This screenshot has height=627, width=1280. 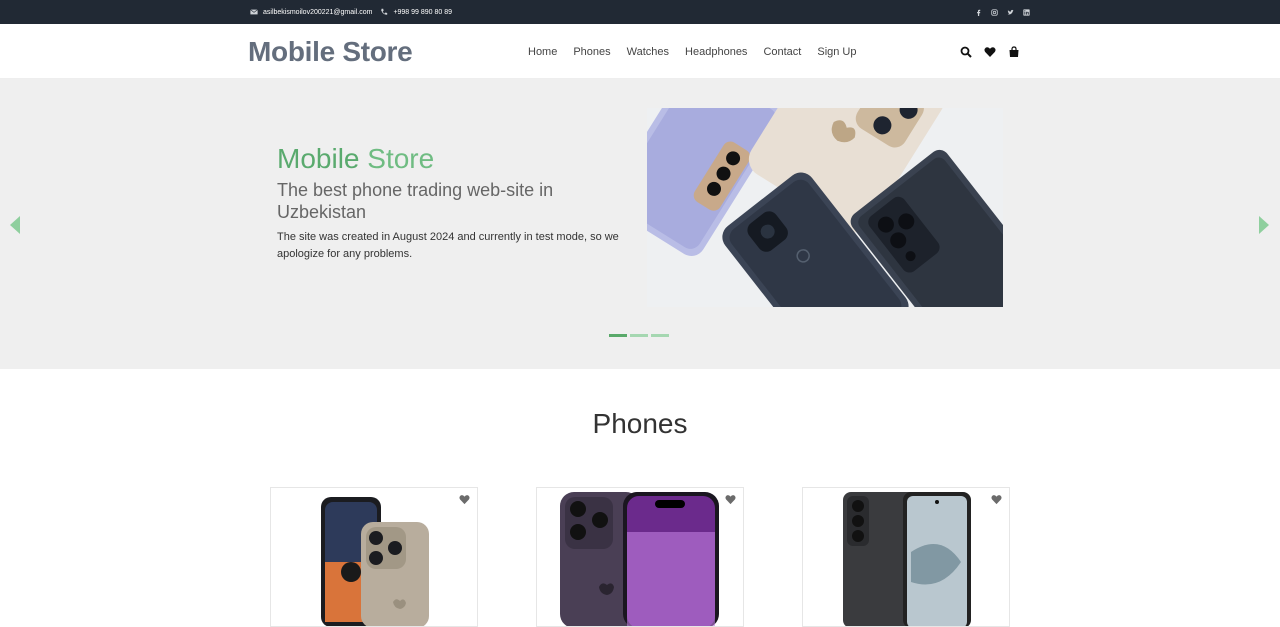 I want to click on email-text: asilbekismoilov200221@gmail.com, so click(x=318, y=12).